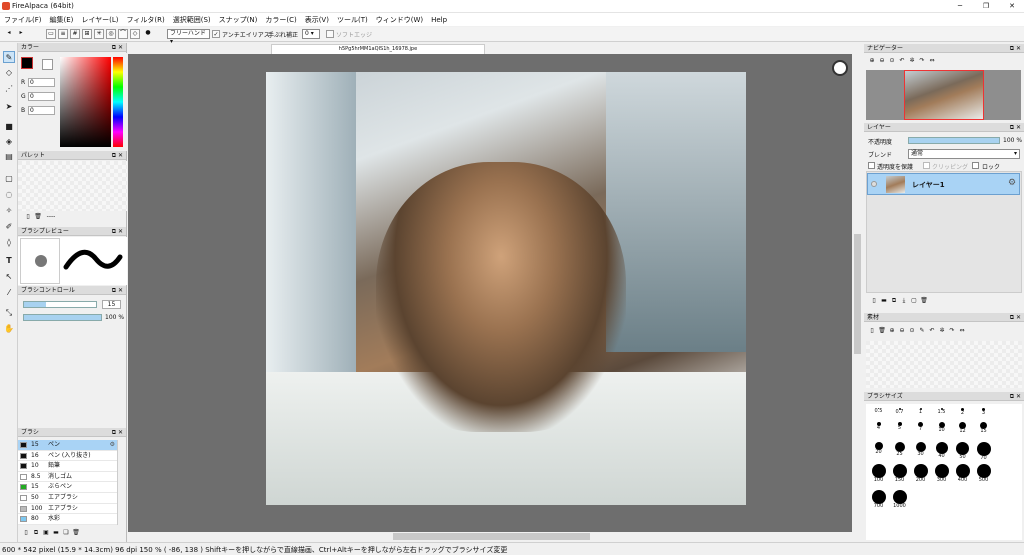 This screenshot has width=1024, height=555. What do you see at coordinates (9, 277) in the screenshot?
I see `operation-tool-icon: ↖` at bounding box center [9, 277].